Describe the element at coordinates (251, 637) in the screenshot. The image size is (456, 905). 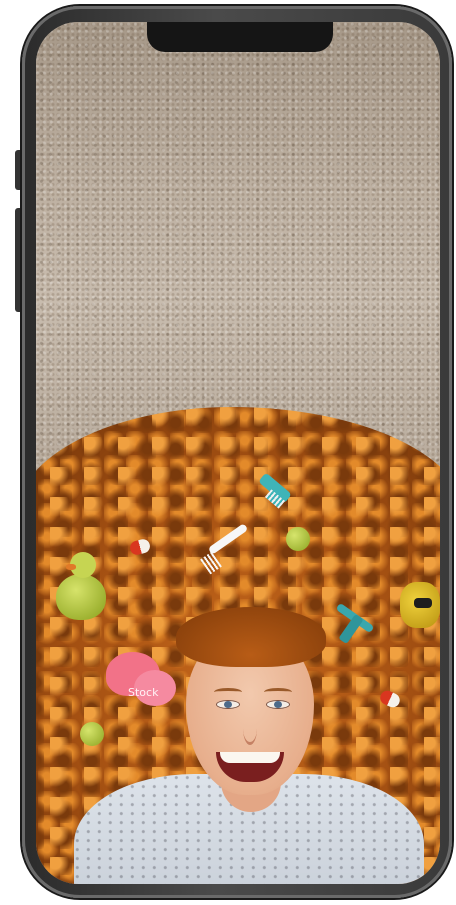
I see `hair-fringe` at that location.